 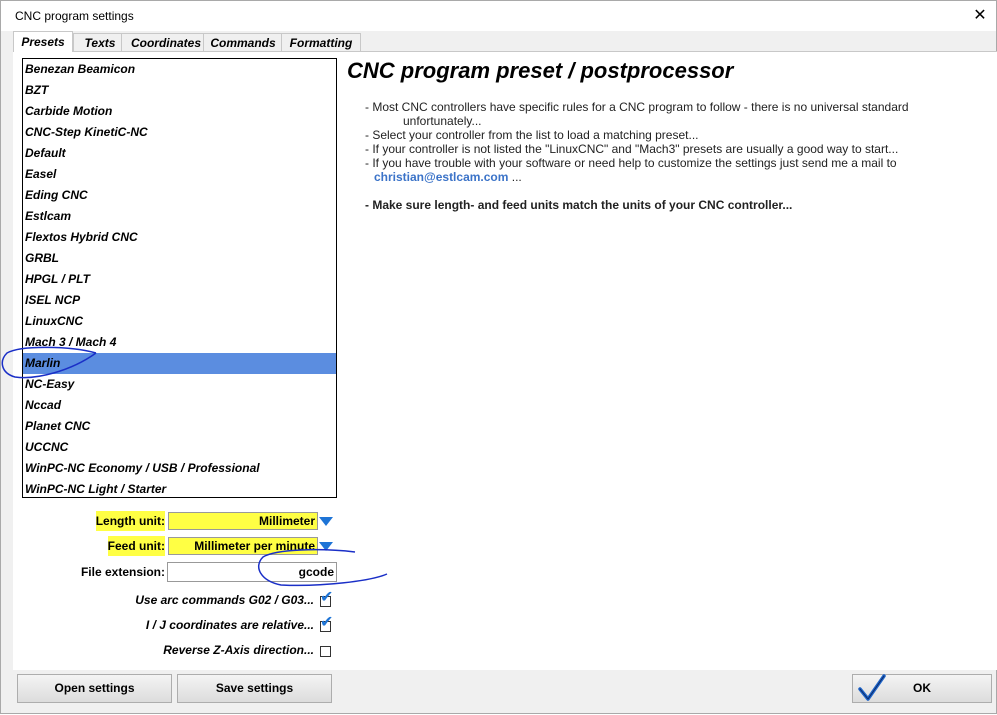 I want to click on feed-unit-select: Millimeter per minute, so click(x=243, y=546).